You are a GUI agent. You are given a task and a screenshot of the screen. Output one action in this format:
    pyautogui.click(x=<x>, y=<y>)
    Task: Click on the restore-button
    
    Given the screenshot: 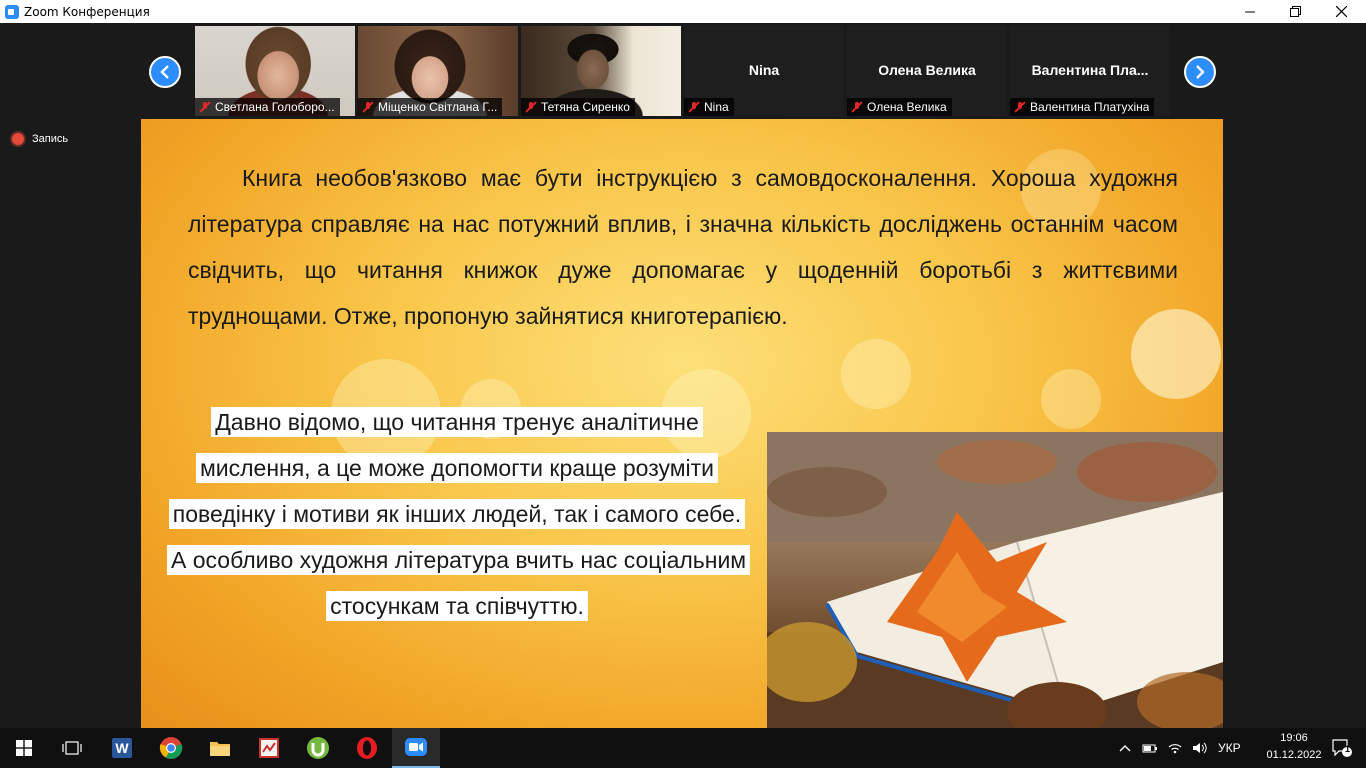 What is the action you would take?
    pyautogui.click(x=1295, y=11)
    